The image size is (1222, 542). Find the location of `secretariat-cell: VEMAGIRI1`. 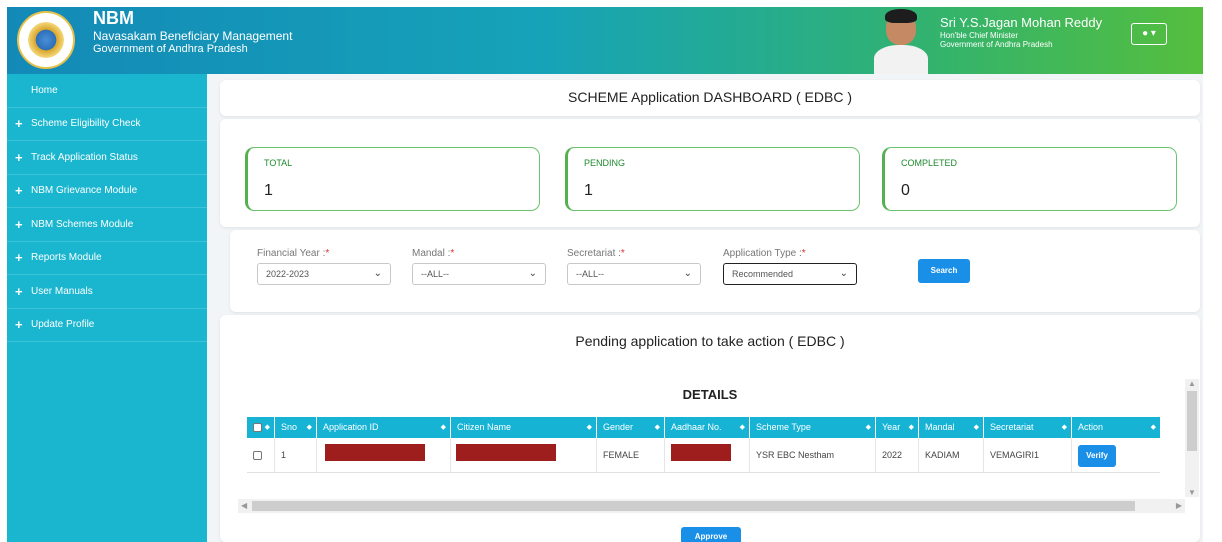

secretariat-cell: VEMAGIRI1 is located at coordinates (1028, 455).